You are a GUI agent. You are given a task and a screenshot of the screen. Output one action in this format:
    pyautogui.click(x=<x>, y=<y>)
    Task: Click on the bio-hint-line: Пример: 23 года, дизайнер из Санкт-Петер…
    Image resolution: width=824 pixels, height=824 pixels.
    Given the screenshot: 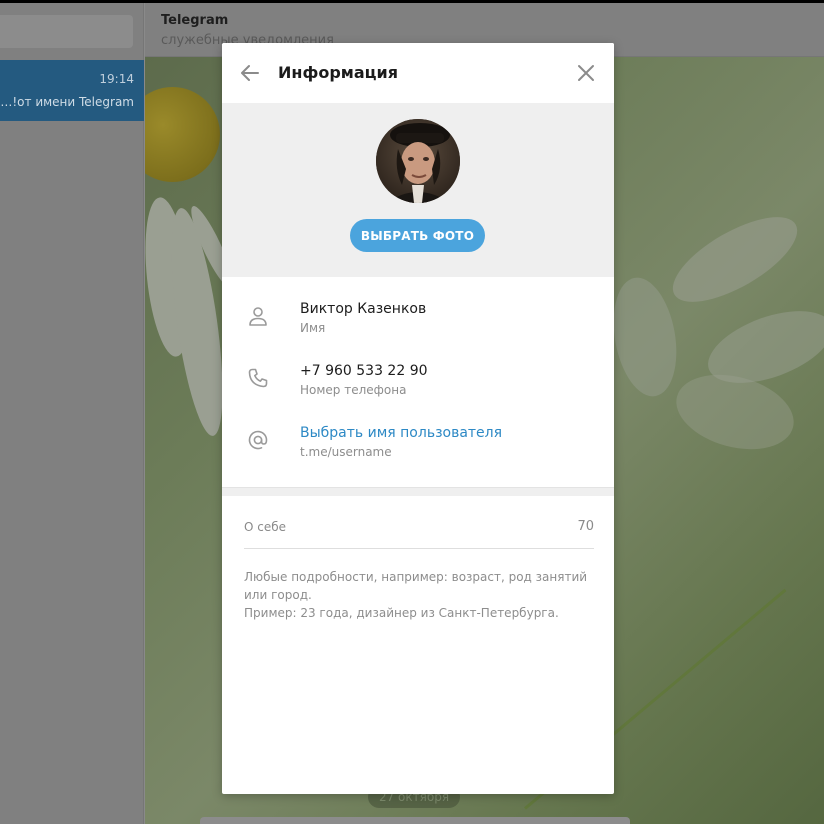 What is the action you would take?
    pyautogui.click(x=401, y=613)
    